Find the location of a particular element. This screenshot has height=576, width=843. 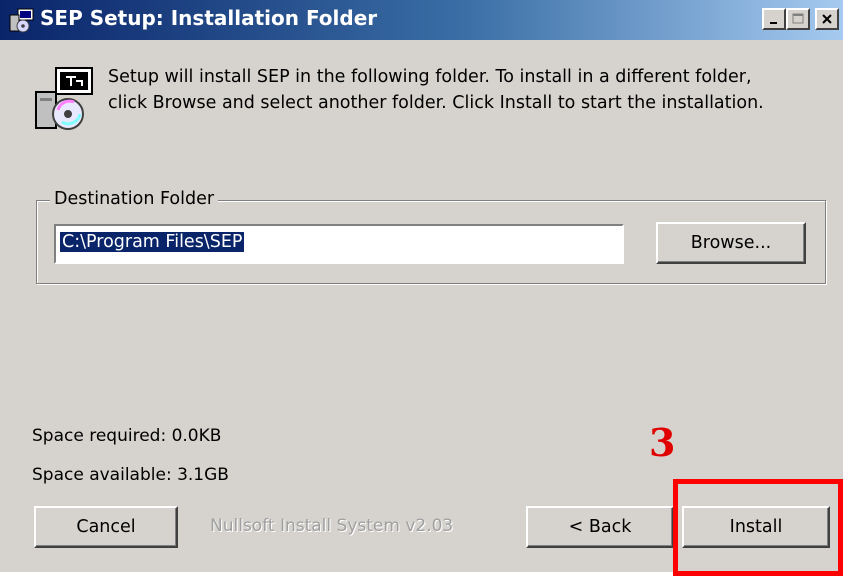

destination-folder-input: C:\Program Files\SEP is located at coordinates (339, 244).